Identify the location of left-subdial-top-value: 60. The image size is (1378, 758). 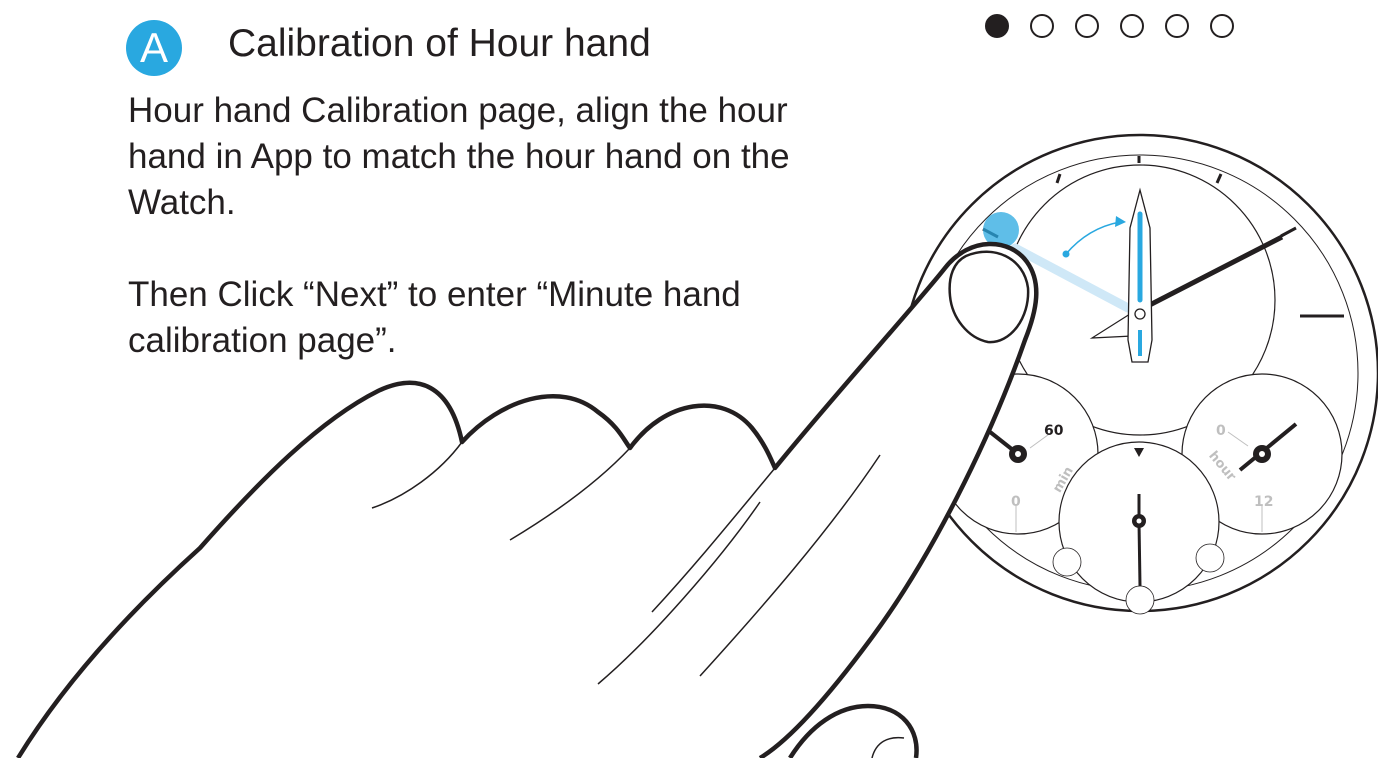
(1054, 431).